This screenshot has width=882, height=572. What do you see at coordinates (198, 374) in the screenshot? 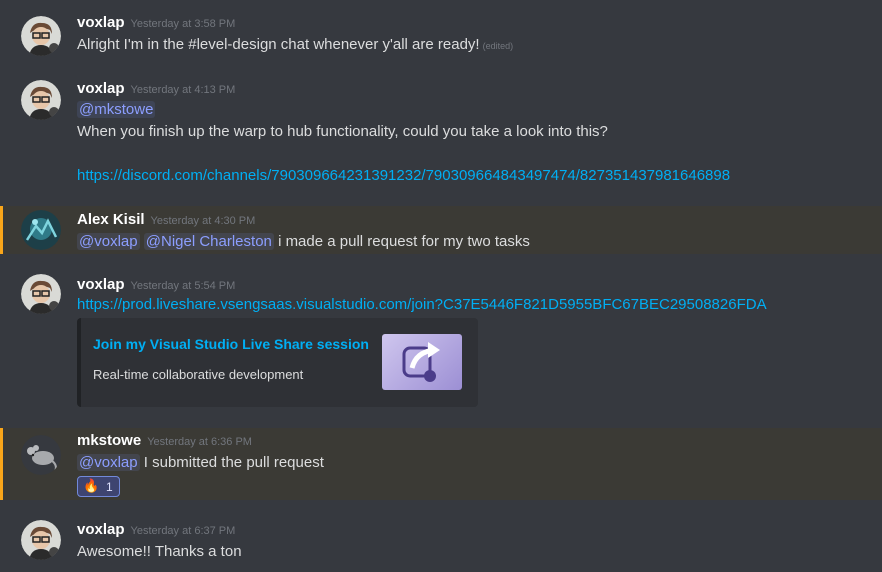
I see `embed-description: Real-time collaborative development` at bounding box center [198, 374].